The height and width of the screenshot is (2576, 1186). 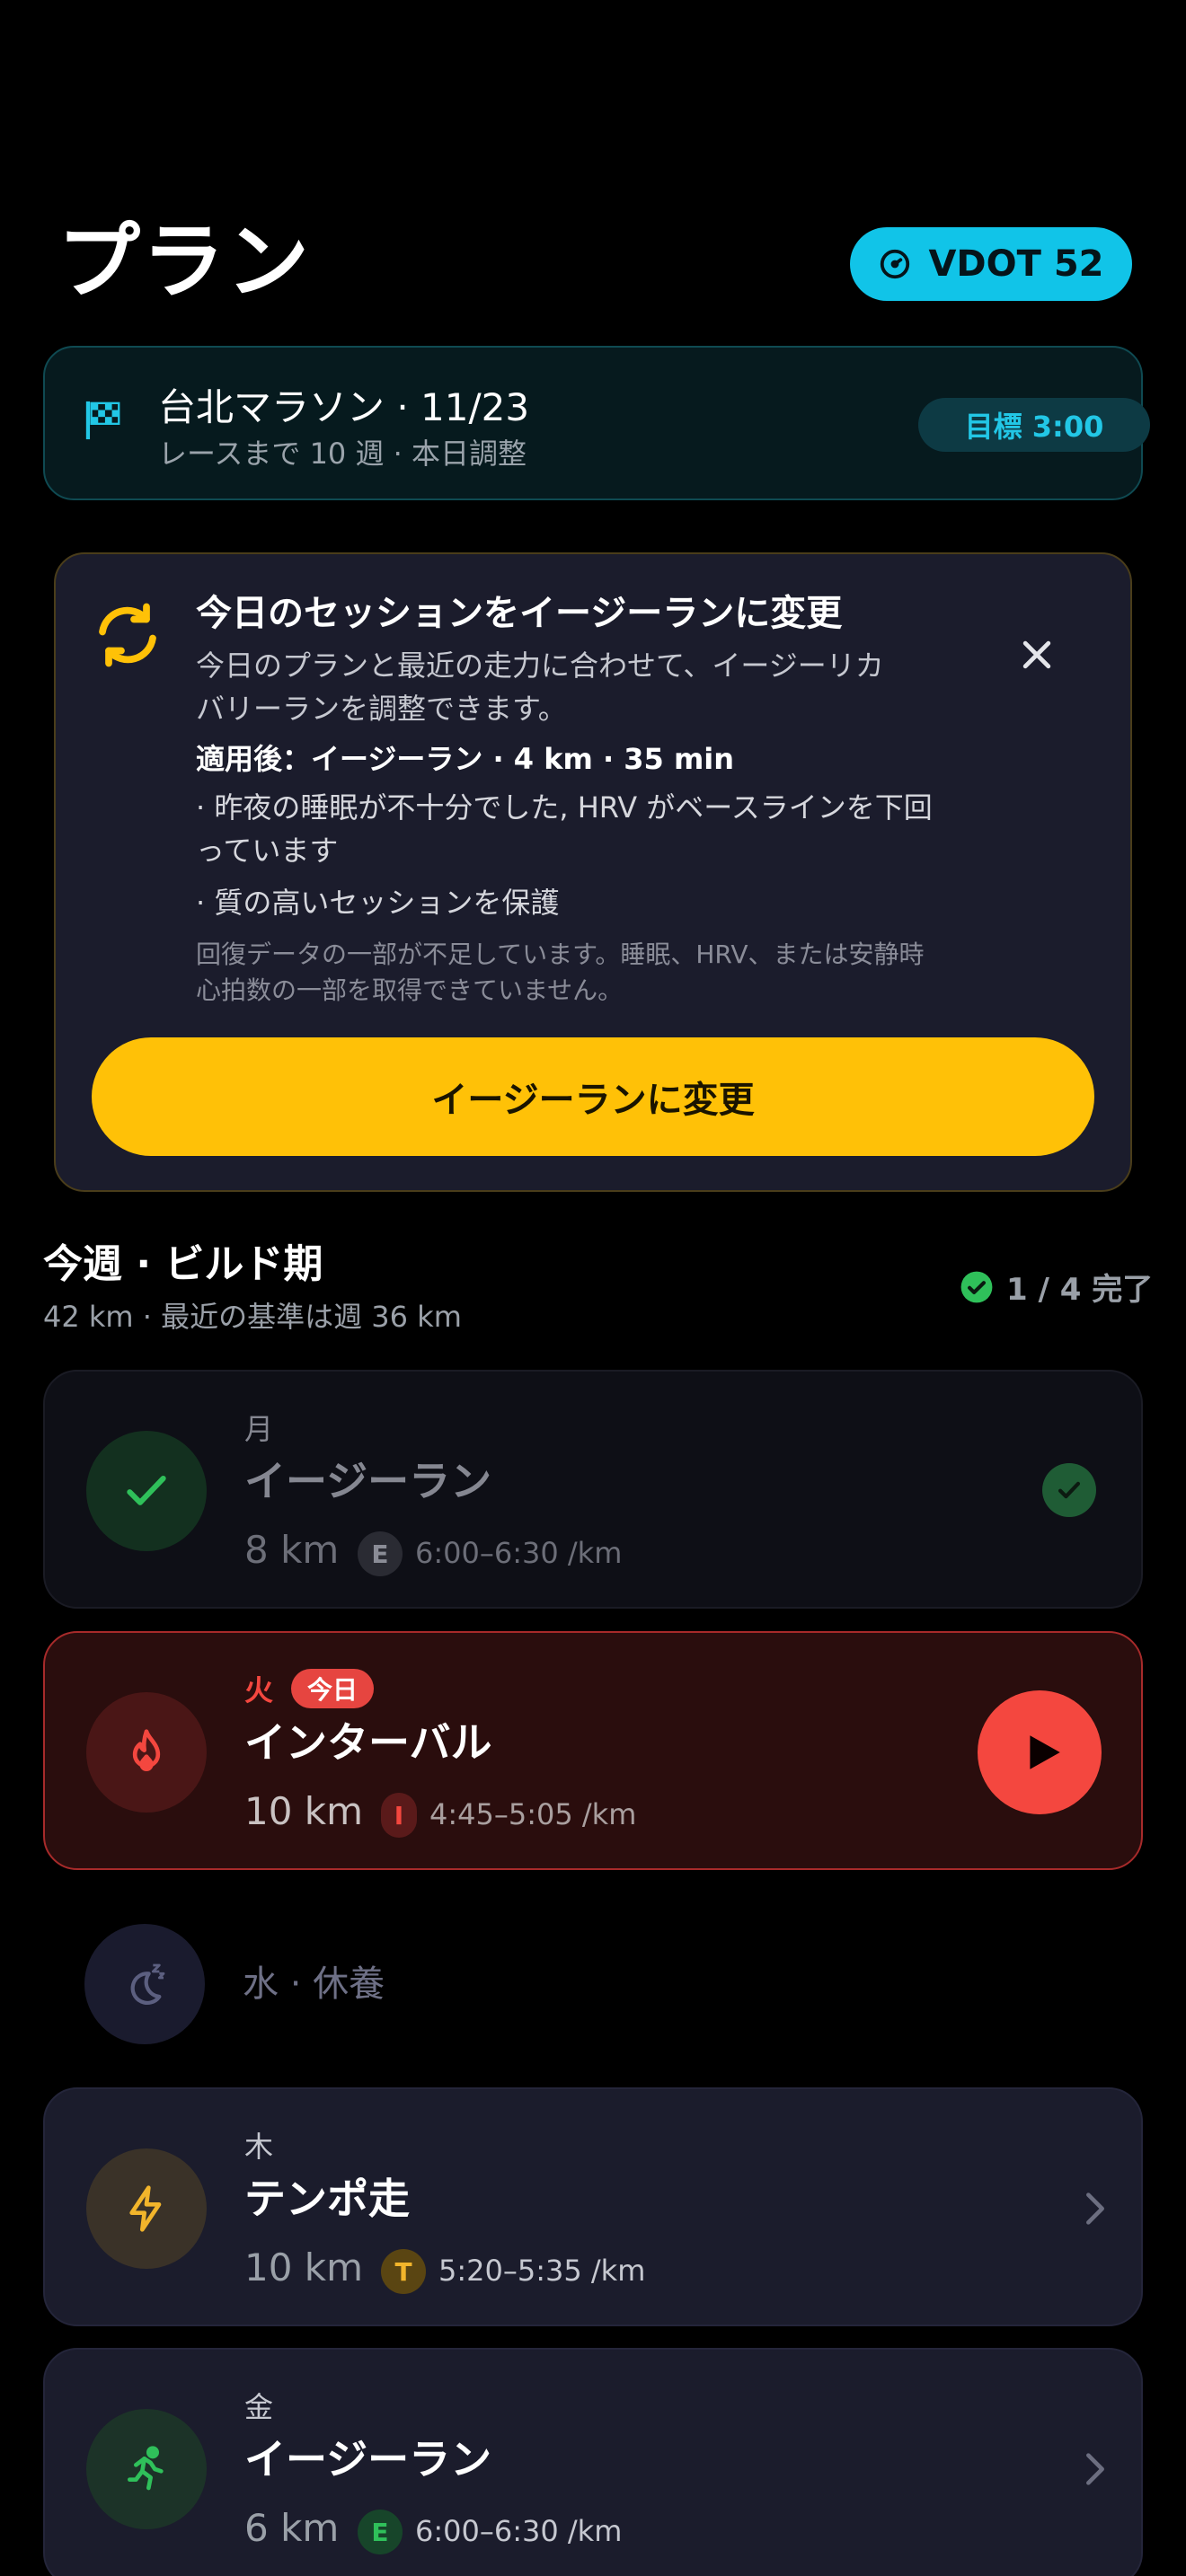 What do you see at coordinates (403, 2271) in the screenshot?
I see `zone-badge: T` at bounding box center [403, 2271].